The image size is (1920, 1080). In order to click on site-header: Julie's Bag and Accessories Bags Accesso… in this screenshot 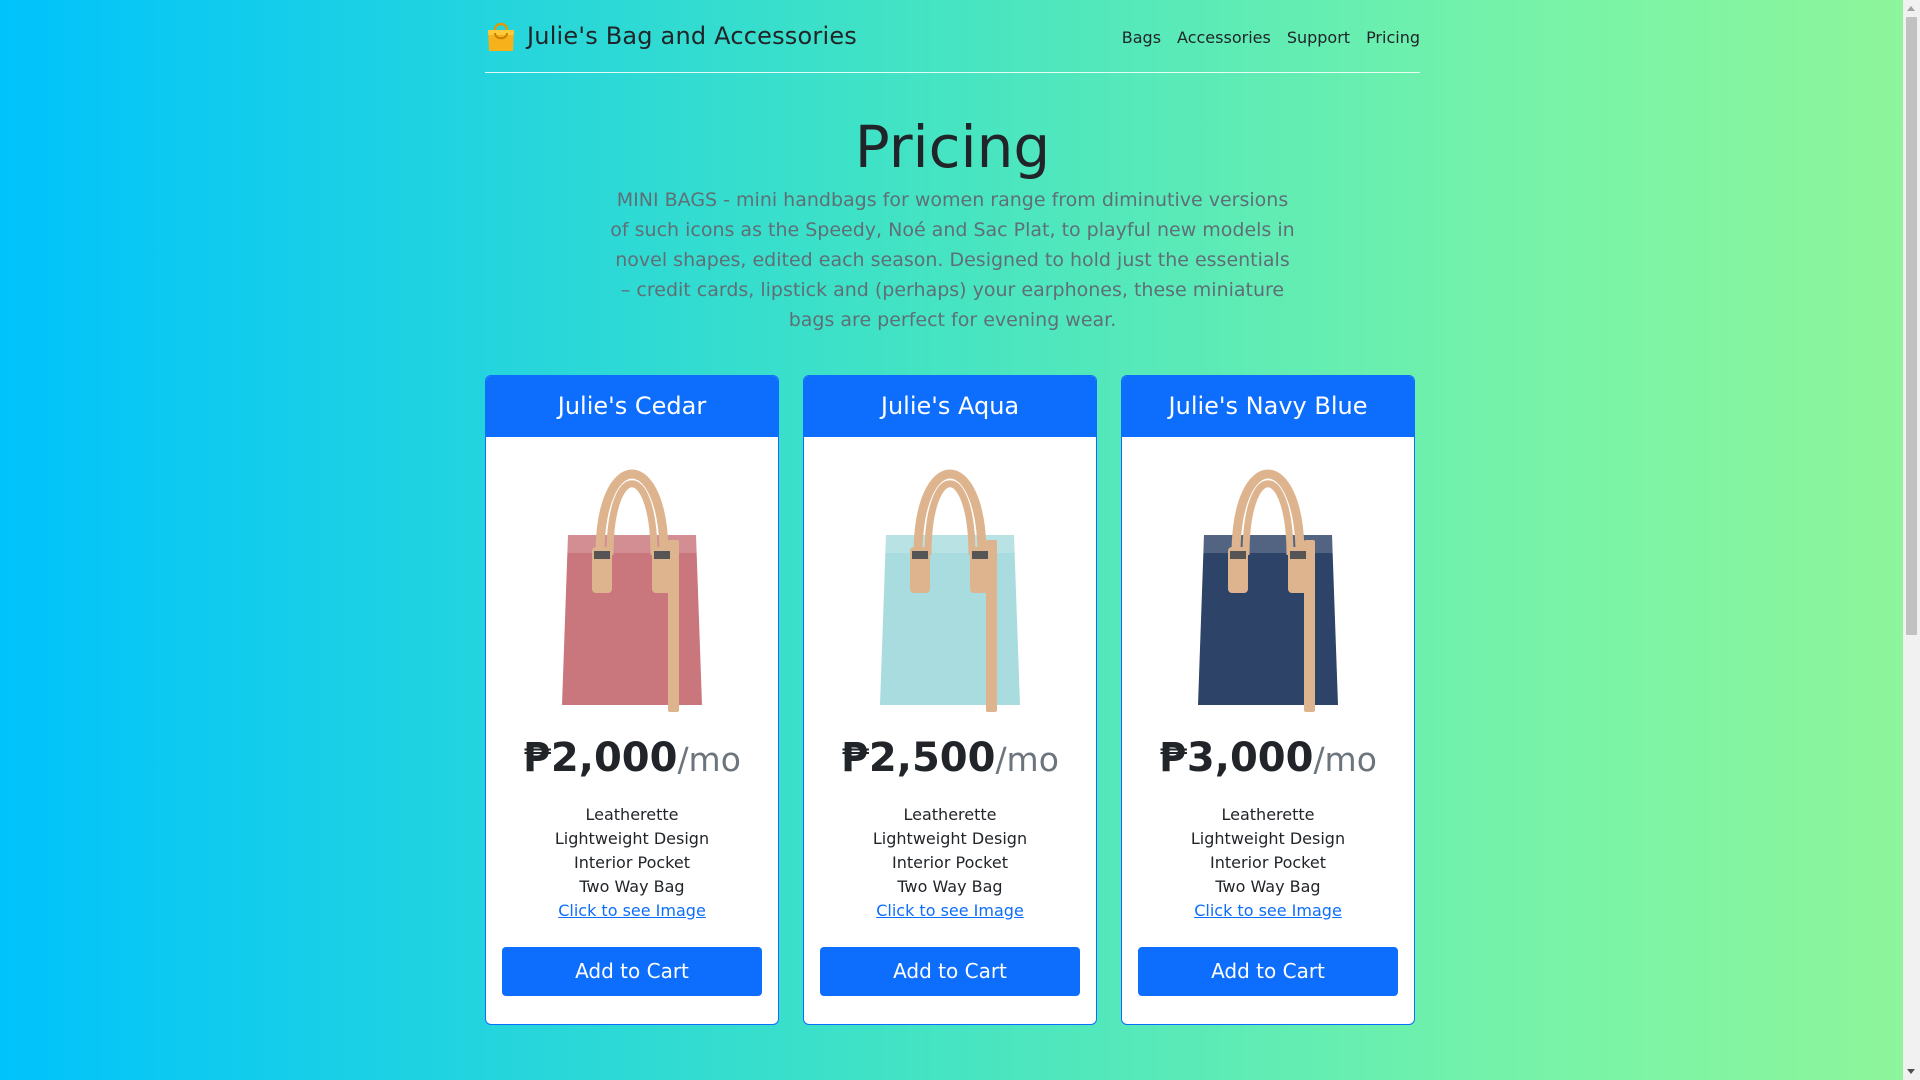, I will do `click(952, 36)`.